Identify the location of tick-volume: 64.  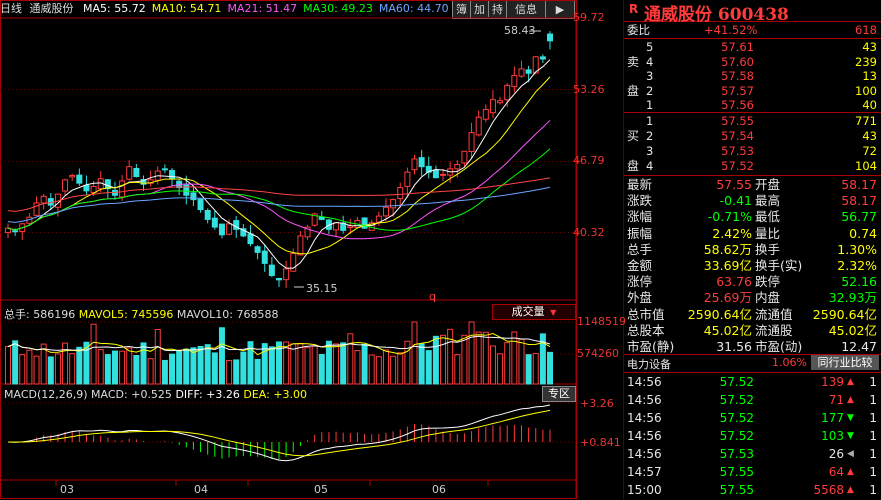
(836, 472).